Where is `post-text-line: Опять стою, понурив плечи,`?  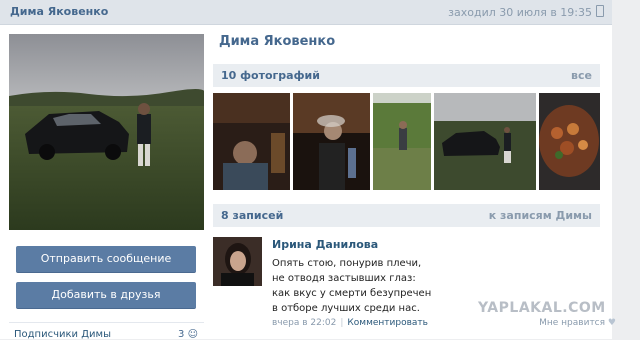
post-text-line: Опять стою, понурив плечи, is located at coordinates (347, 263).